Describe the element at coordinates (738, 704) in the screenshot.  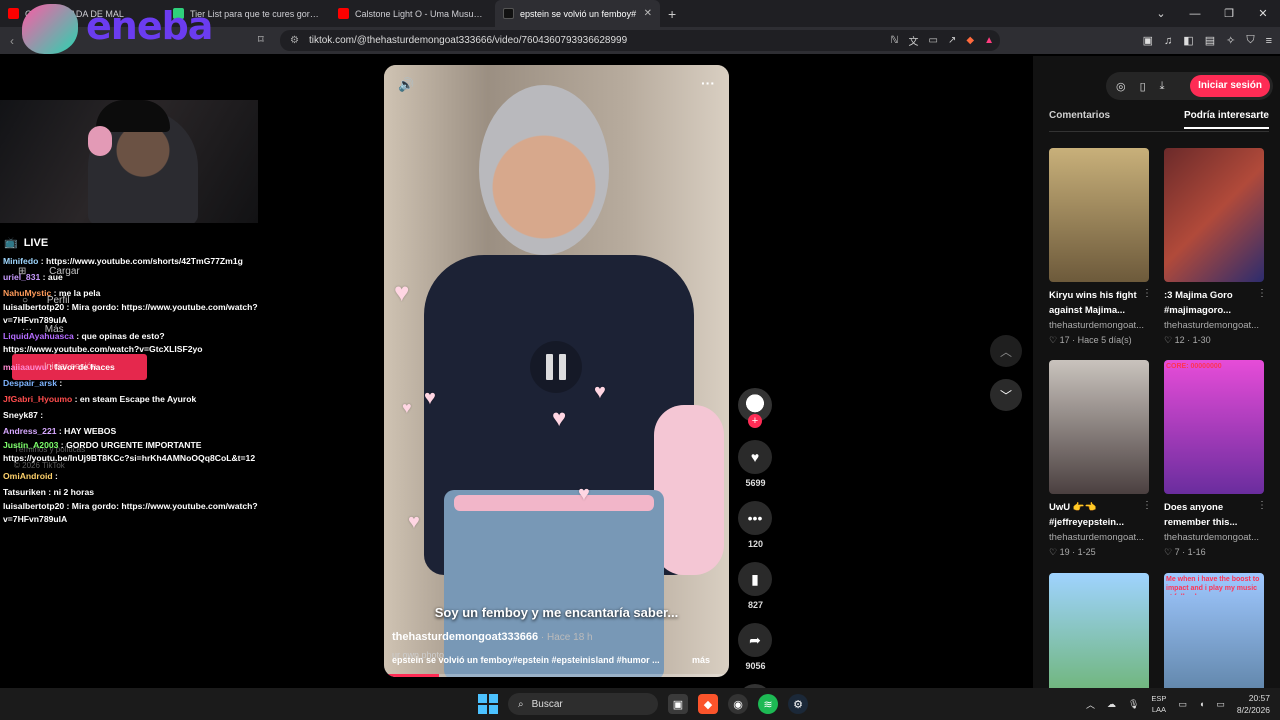
I see `obs-icon: ◉` at that location.